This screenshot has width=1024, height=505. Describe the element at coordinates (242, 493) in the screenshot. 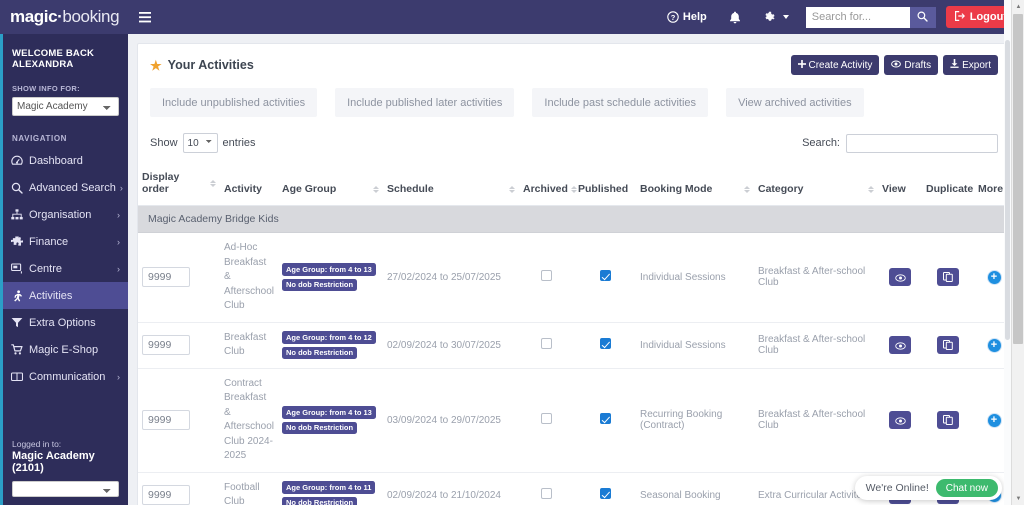

I see `activity-name: Football Club` at that location.